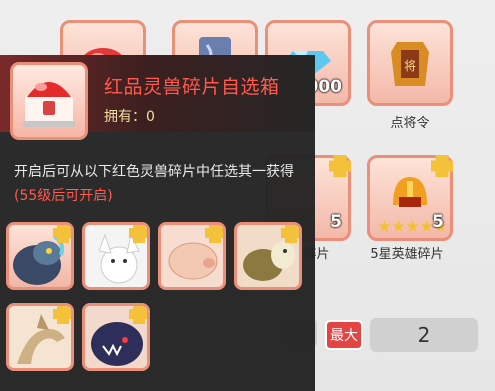 The image size is (495, 391). I want to click on description-text: 开启后可从以下红色灵兽碎片中任选其一获得, so click(154, 172).